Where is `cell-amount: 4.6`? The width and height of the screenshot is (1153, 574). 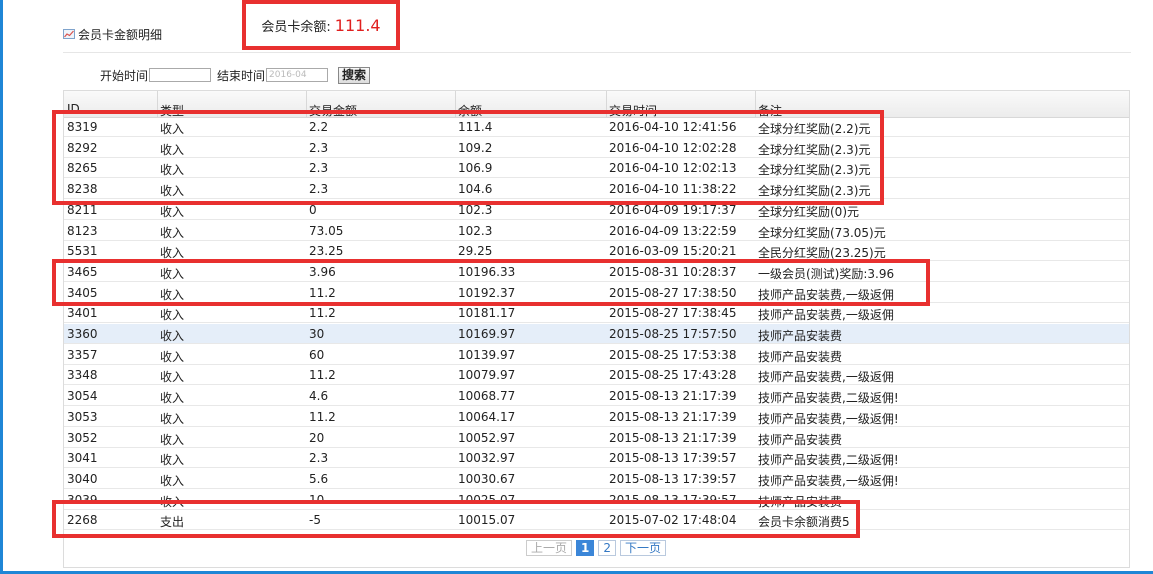
cell-amount: 4.6 is located at coordinates (319, 396).